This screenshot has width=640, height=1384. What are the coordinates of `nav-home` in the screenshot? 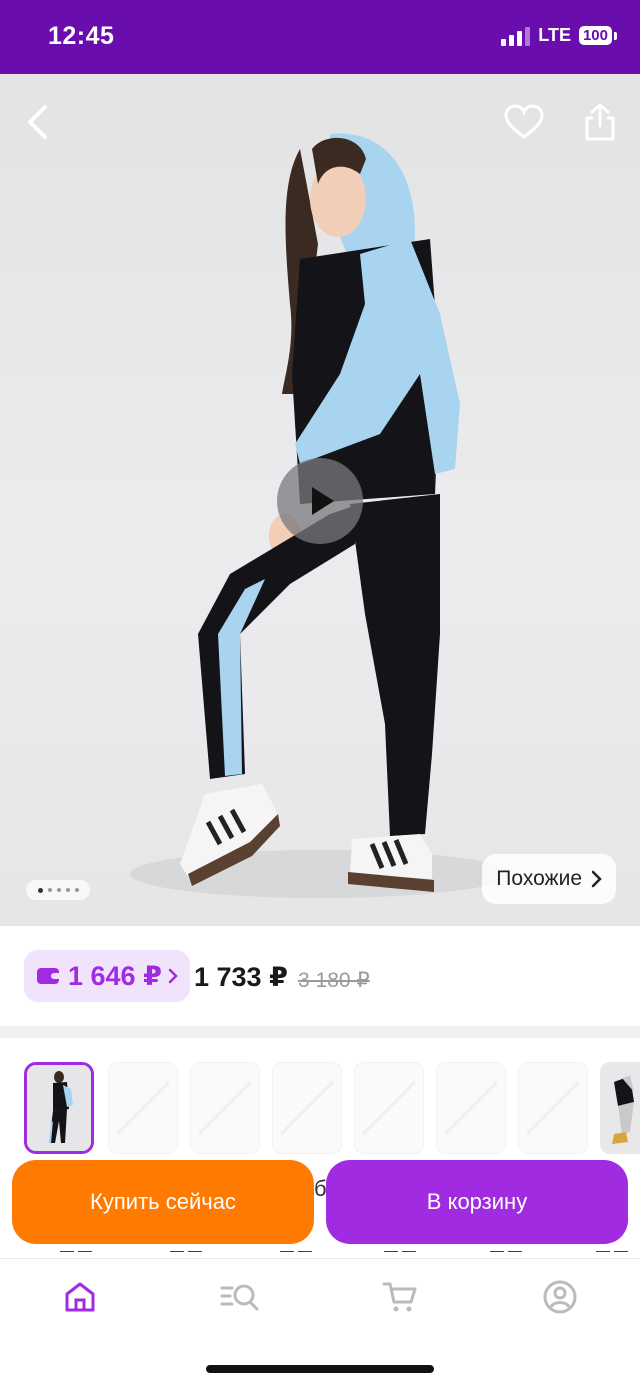 It's located at (80, 1297).